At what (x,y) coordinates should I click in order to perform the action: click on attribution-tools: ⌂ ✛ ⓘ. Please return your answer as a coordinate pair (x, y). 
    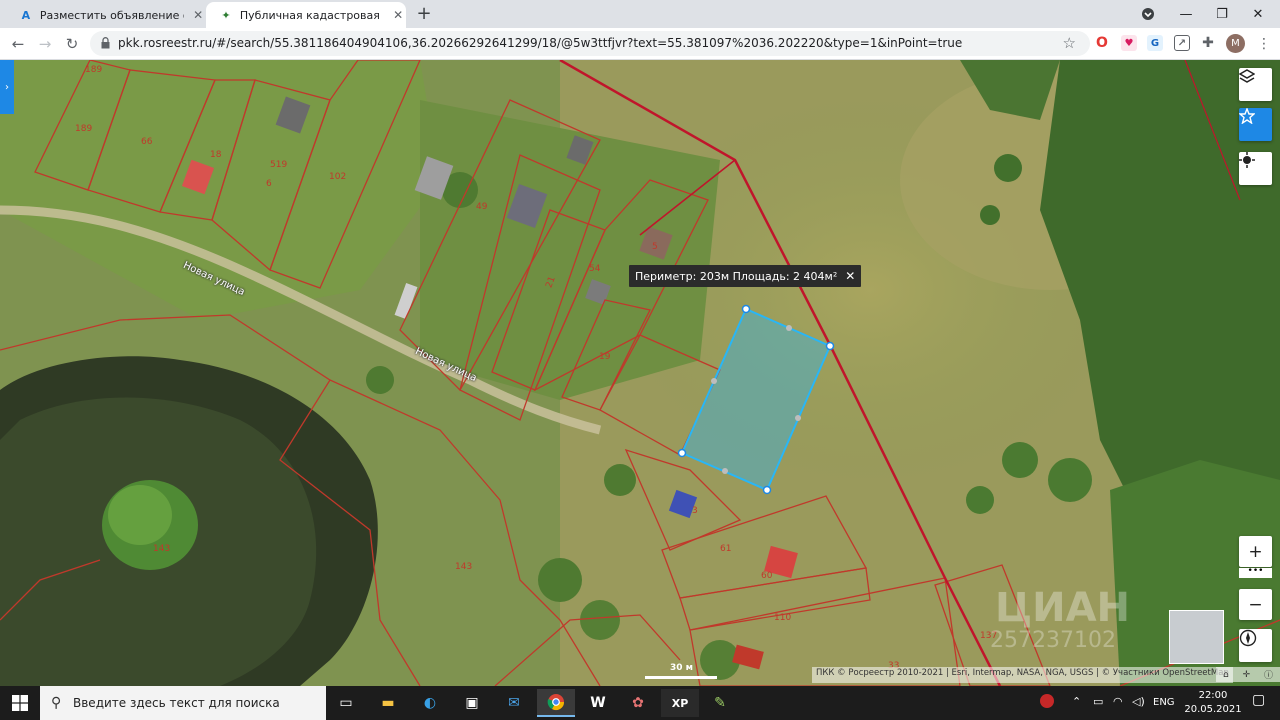
    Looking at the image, I should click on (1248, 674).